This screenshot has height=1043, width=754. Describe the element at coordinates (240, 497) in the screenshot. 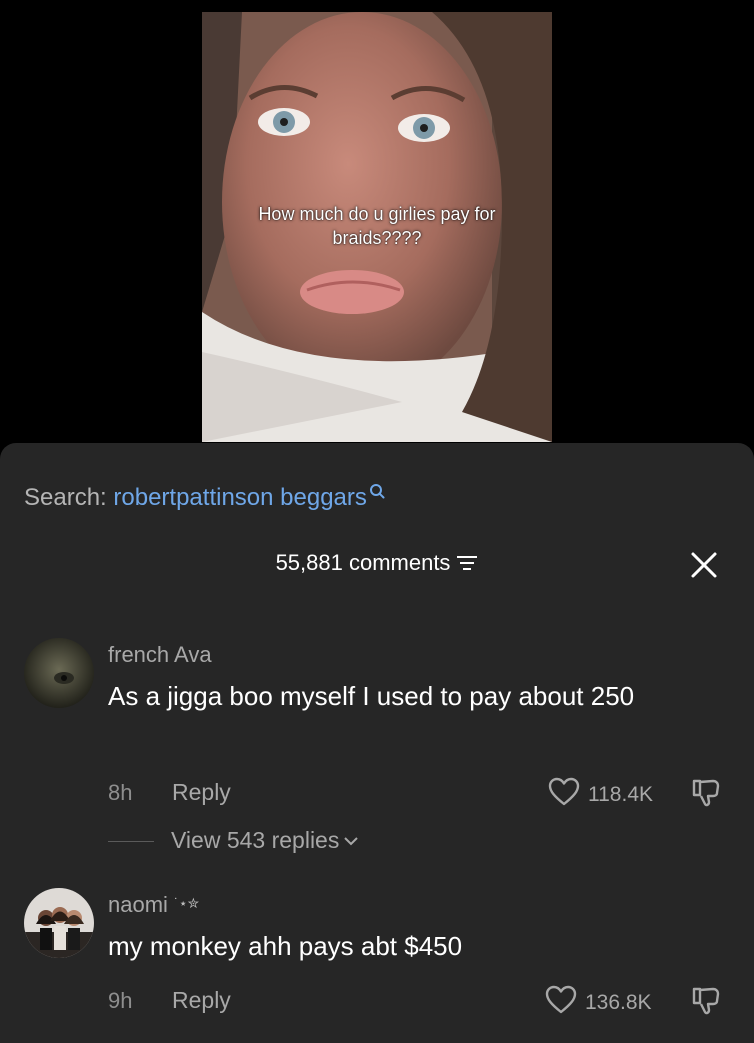

I see `search-query-link: robertpattinson beggars` at that location.